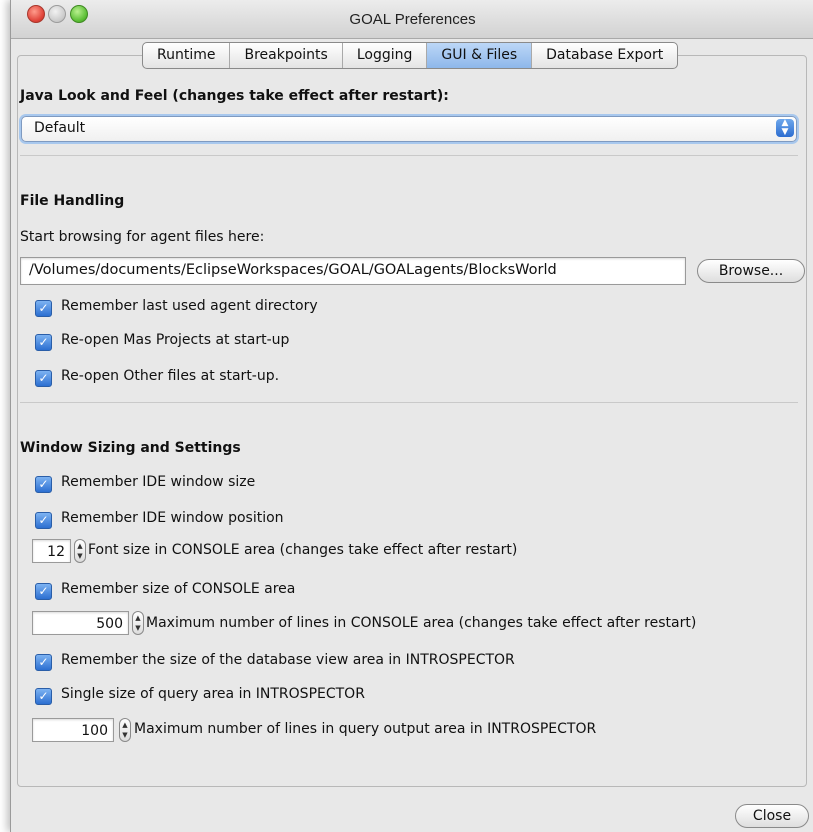  What do you see at coordinates (604, 55) in the screenshot?
I see `tab-database-export: Database Export` at bounding box center [604, 55].